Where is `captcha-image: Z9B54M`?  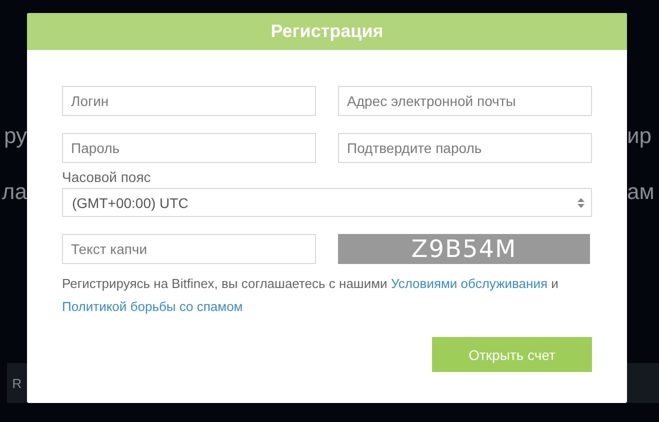
captcha-image: Z9B54M is located at coordinates (464, 249).